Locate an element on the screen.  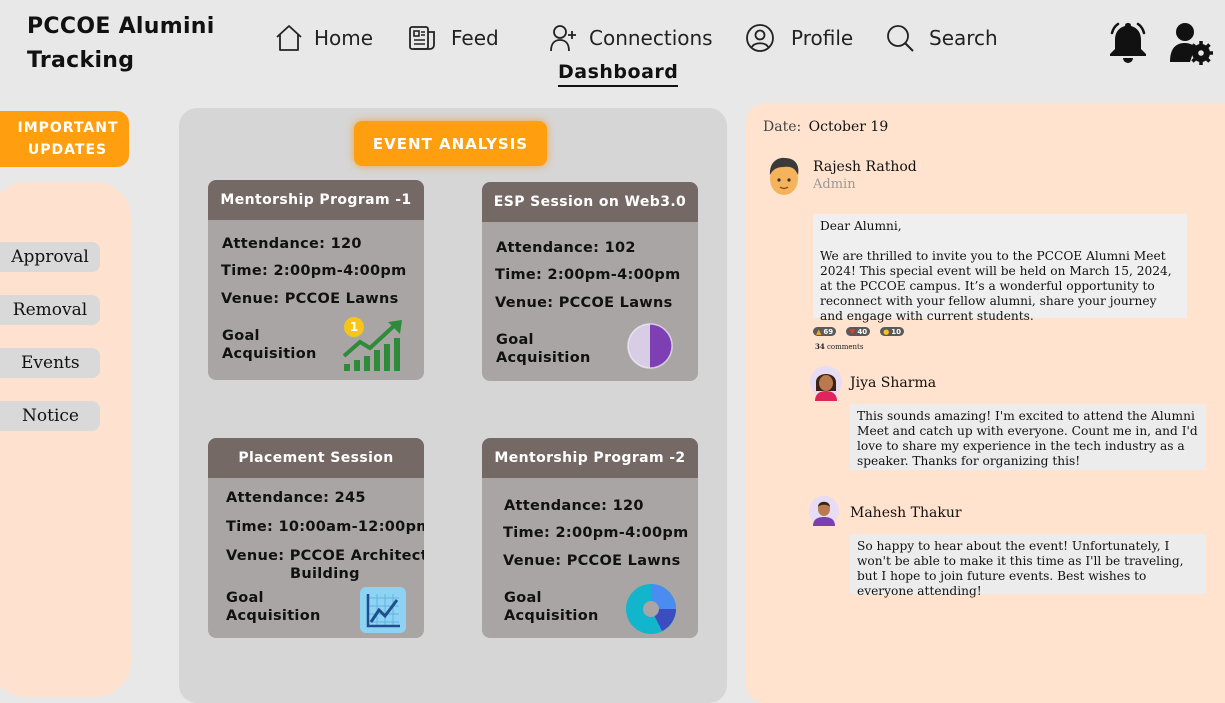
event-card-title: Mentorship Program -2 is located at coordinates (590, 458).